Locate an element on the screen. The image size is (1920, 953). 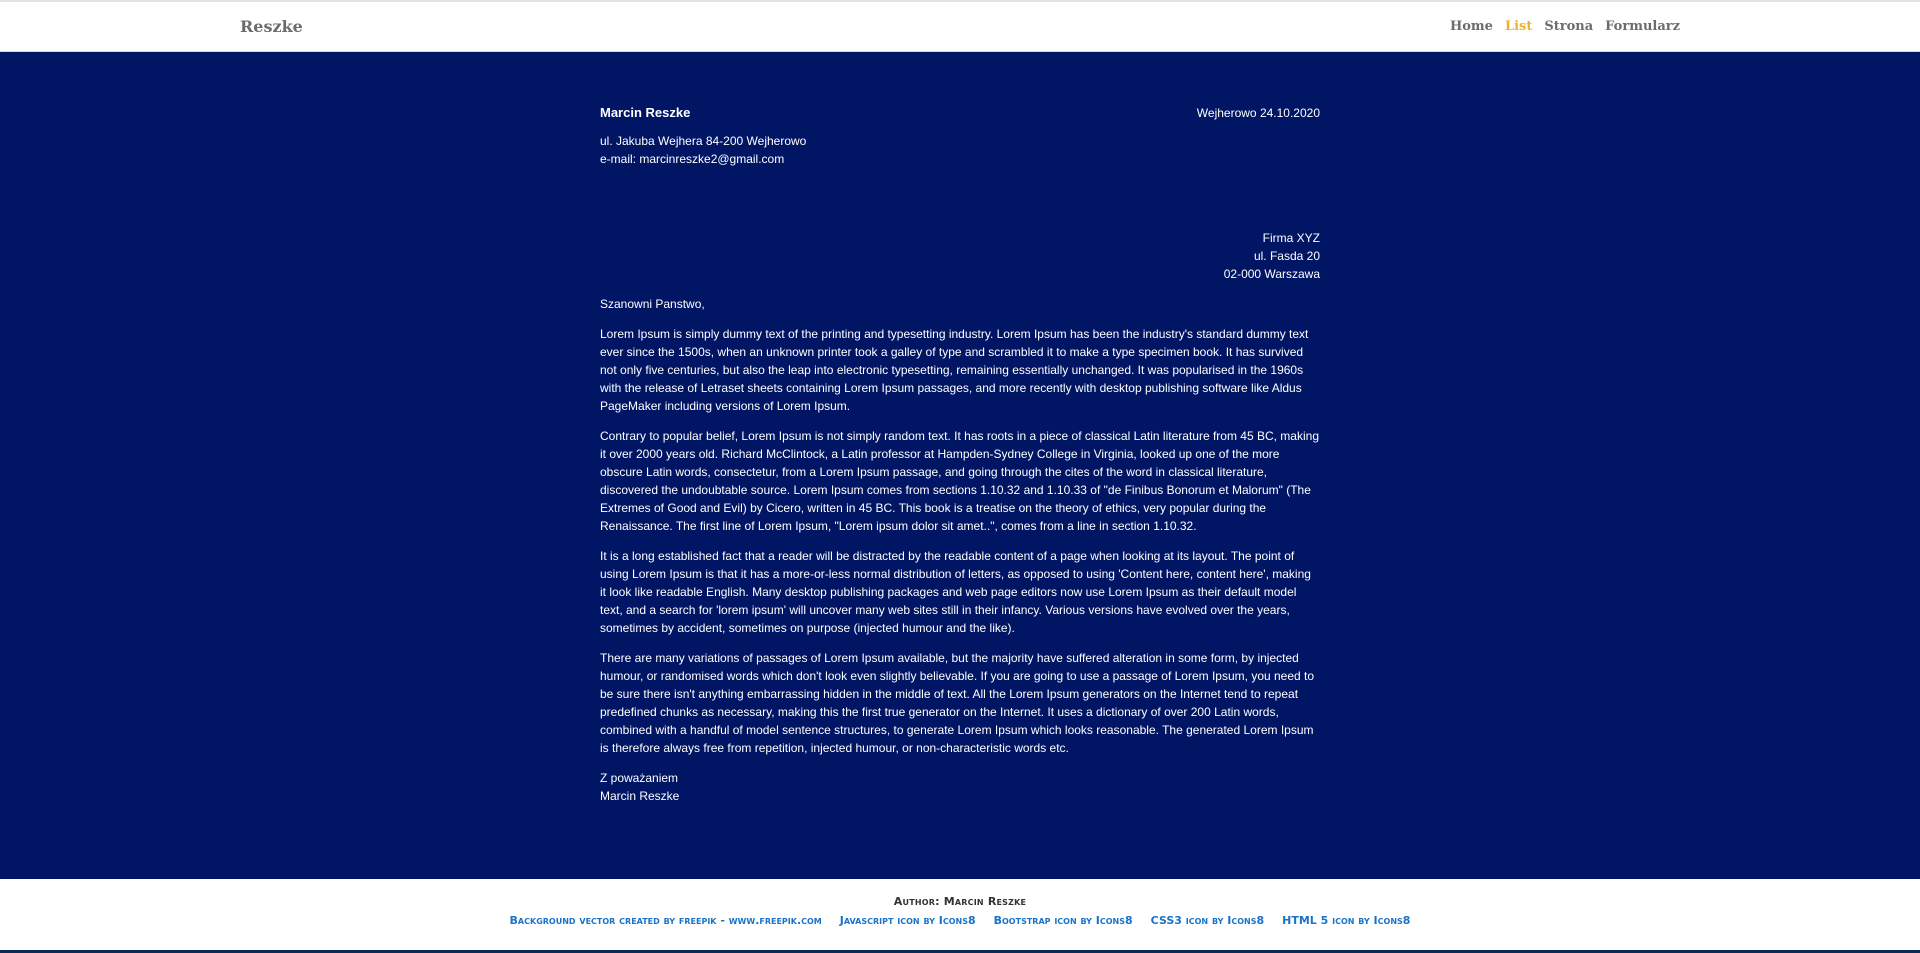
closing-block: Z poważaniem Marcin Reszke is located at coordinates (960, 787).